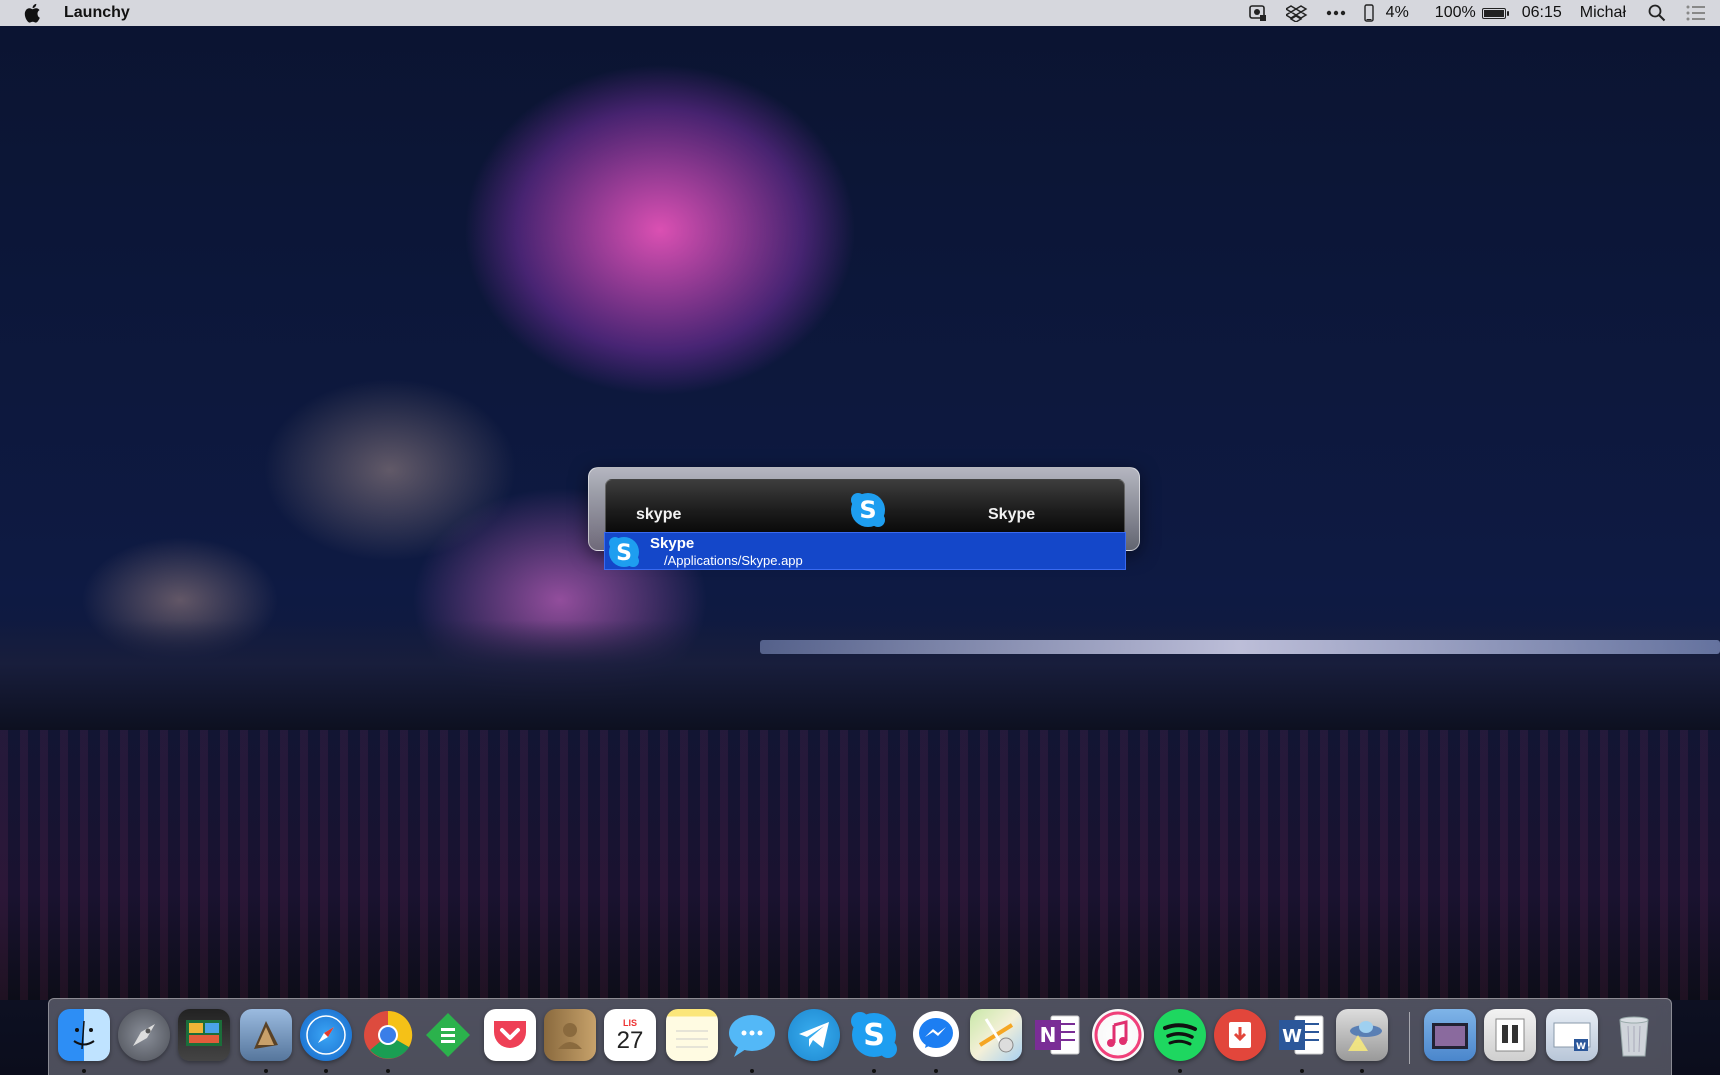  Describe the element at coordinates (1572, 1035) in the screenshot. I see `word-document-stack-icon: W` at that location.